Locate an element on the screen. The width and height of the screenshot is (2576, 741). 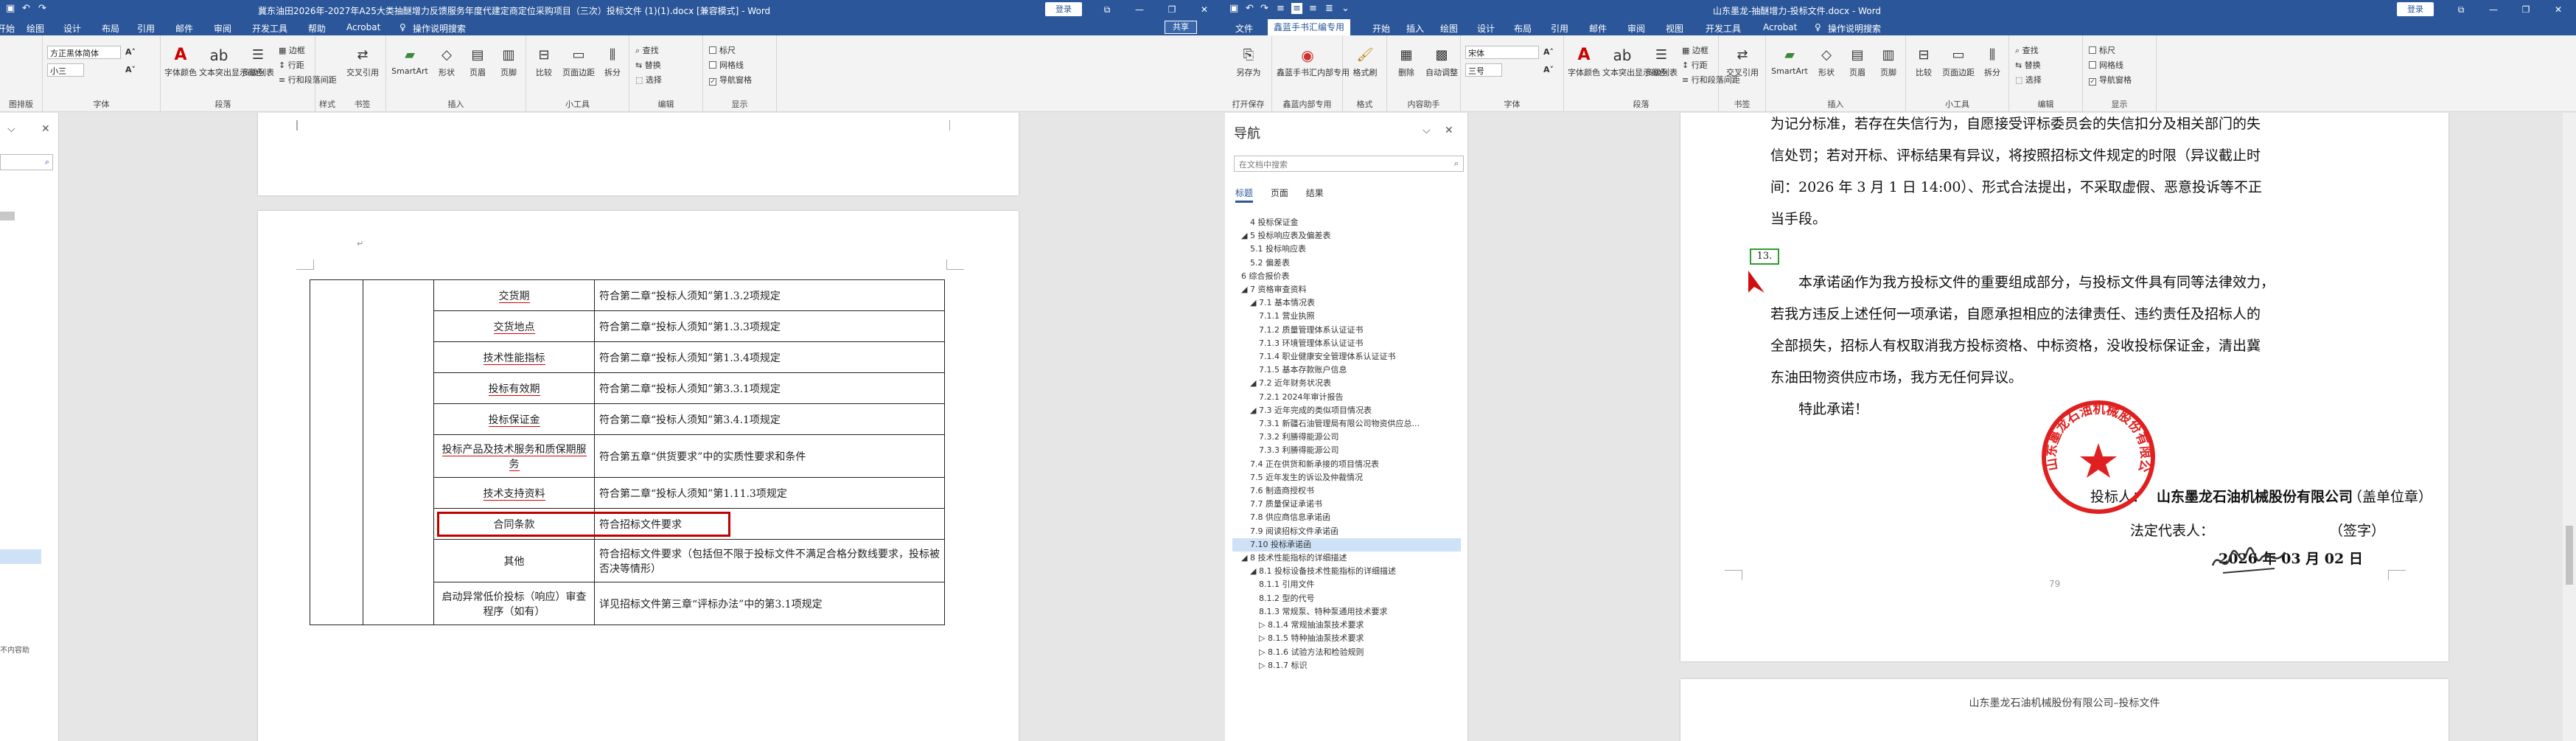
align-right-icon: ≡ is located at coordinates (1313, 8).